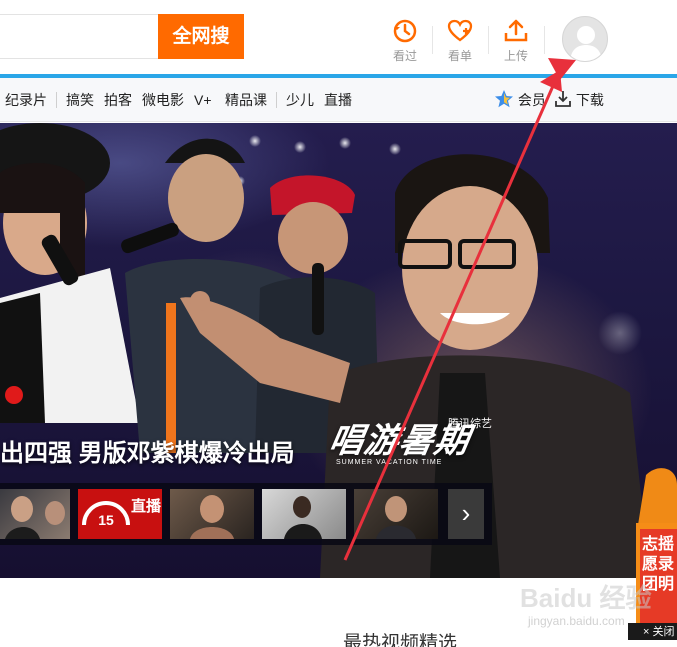 The image size is (677, 647). I want to click on banner-headline: 出四强 男版邓紫棋爆冷出局, so click(147, 450).